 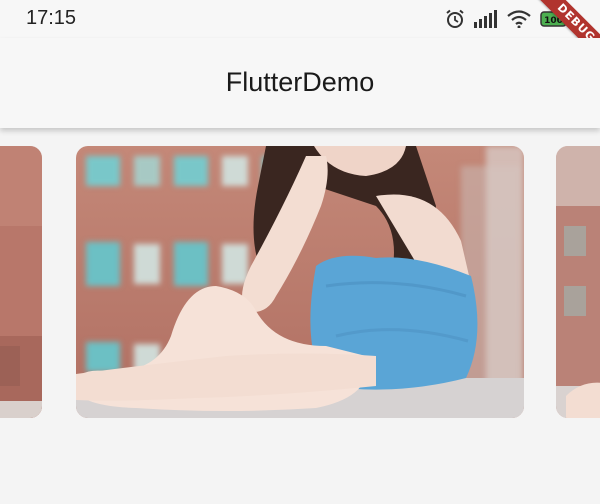 What do you see at coordinates (519, 19) in the screenshot?
I see `wifi-icon` at bounding box center [519, 19].